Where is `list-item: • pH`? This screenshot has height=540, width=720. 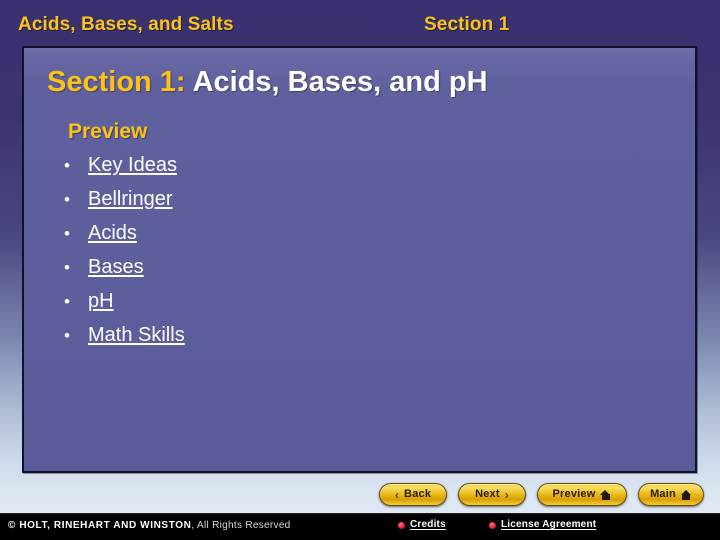
list-item: • pH is located at coordinates (124, 307).